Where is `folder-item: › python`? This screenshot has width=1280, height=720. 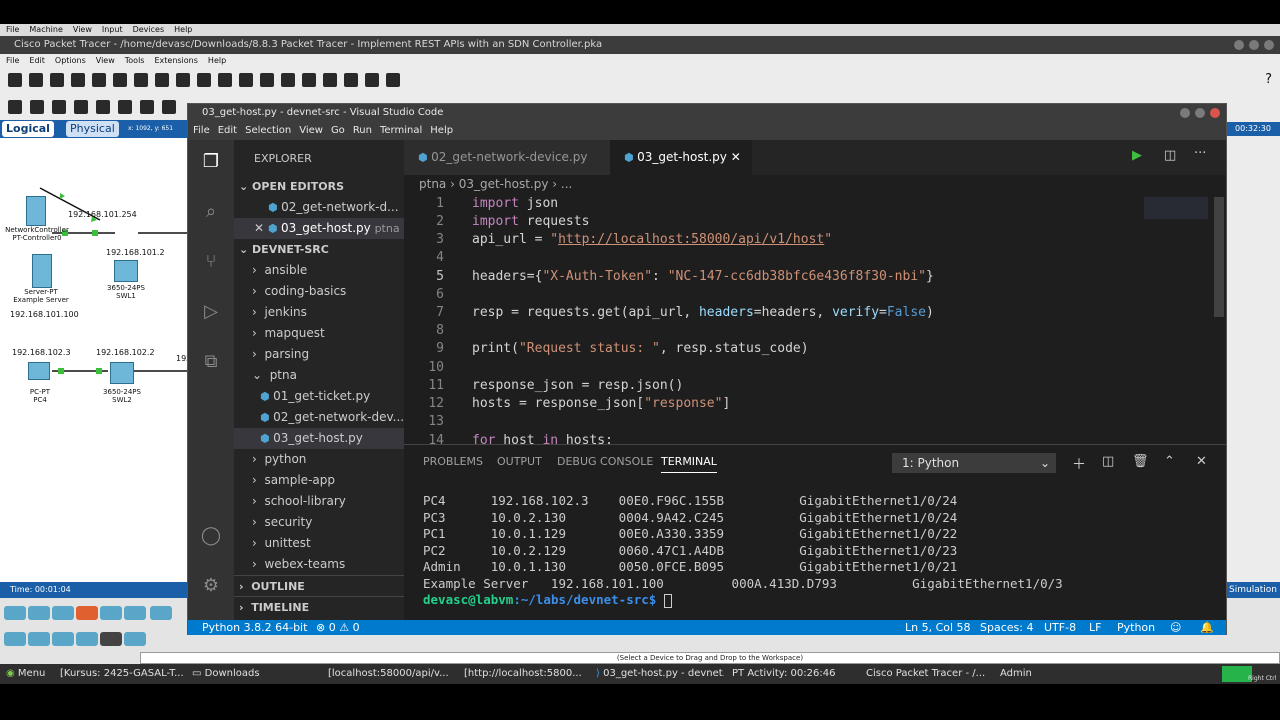
folder-item: › python is located at coordinates (319, 459).